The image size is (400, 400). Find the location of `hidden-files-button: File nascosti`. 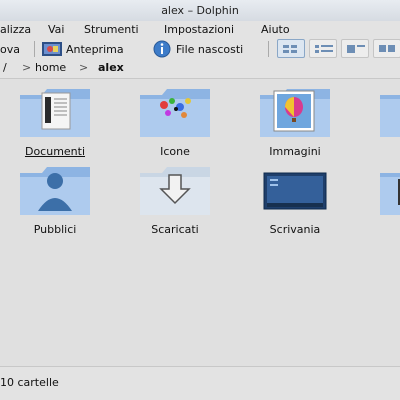

hidden-files-button: File nascosti is located at coordinates (197, 49).